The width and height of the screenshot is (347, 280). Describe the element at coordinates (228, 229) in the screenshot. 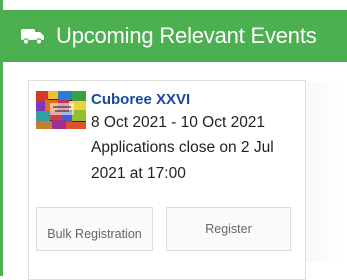

I see `register-button: Register` at that location.